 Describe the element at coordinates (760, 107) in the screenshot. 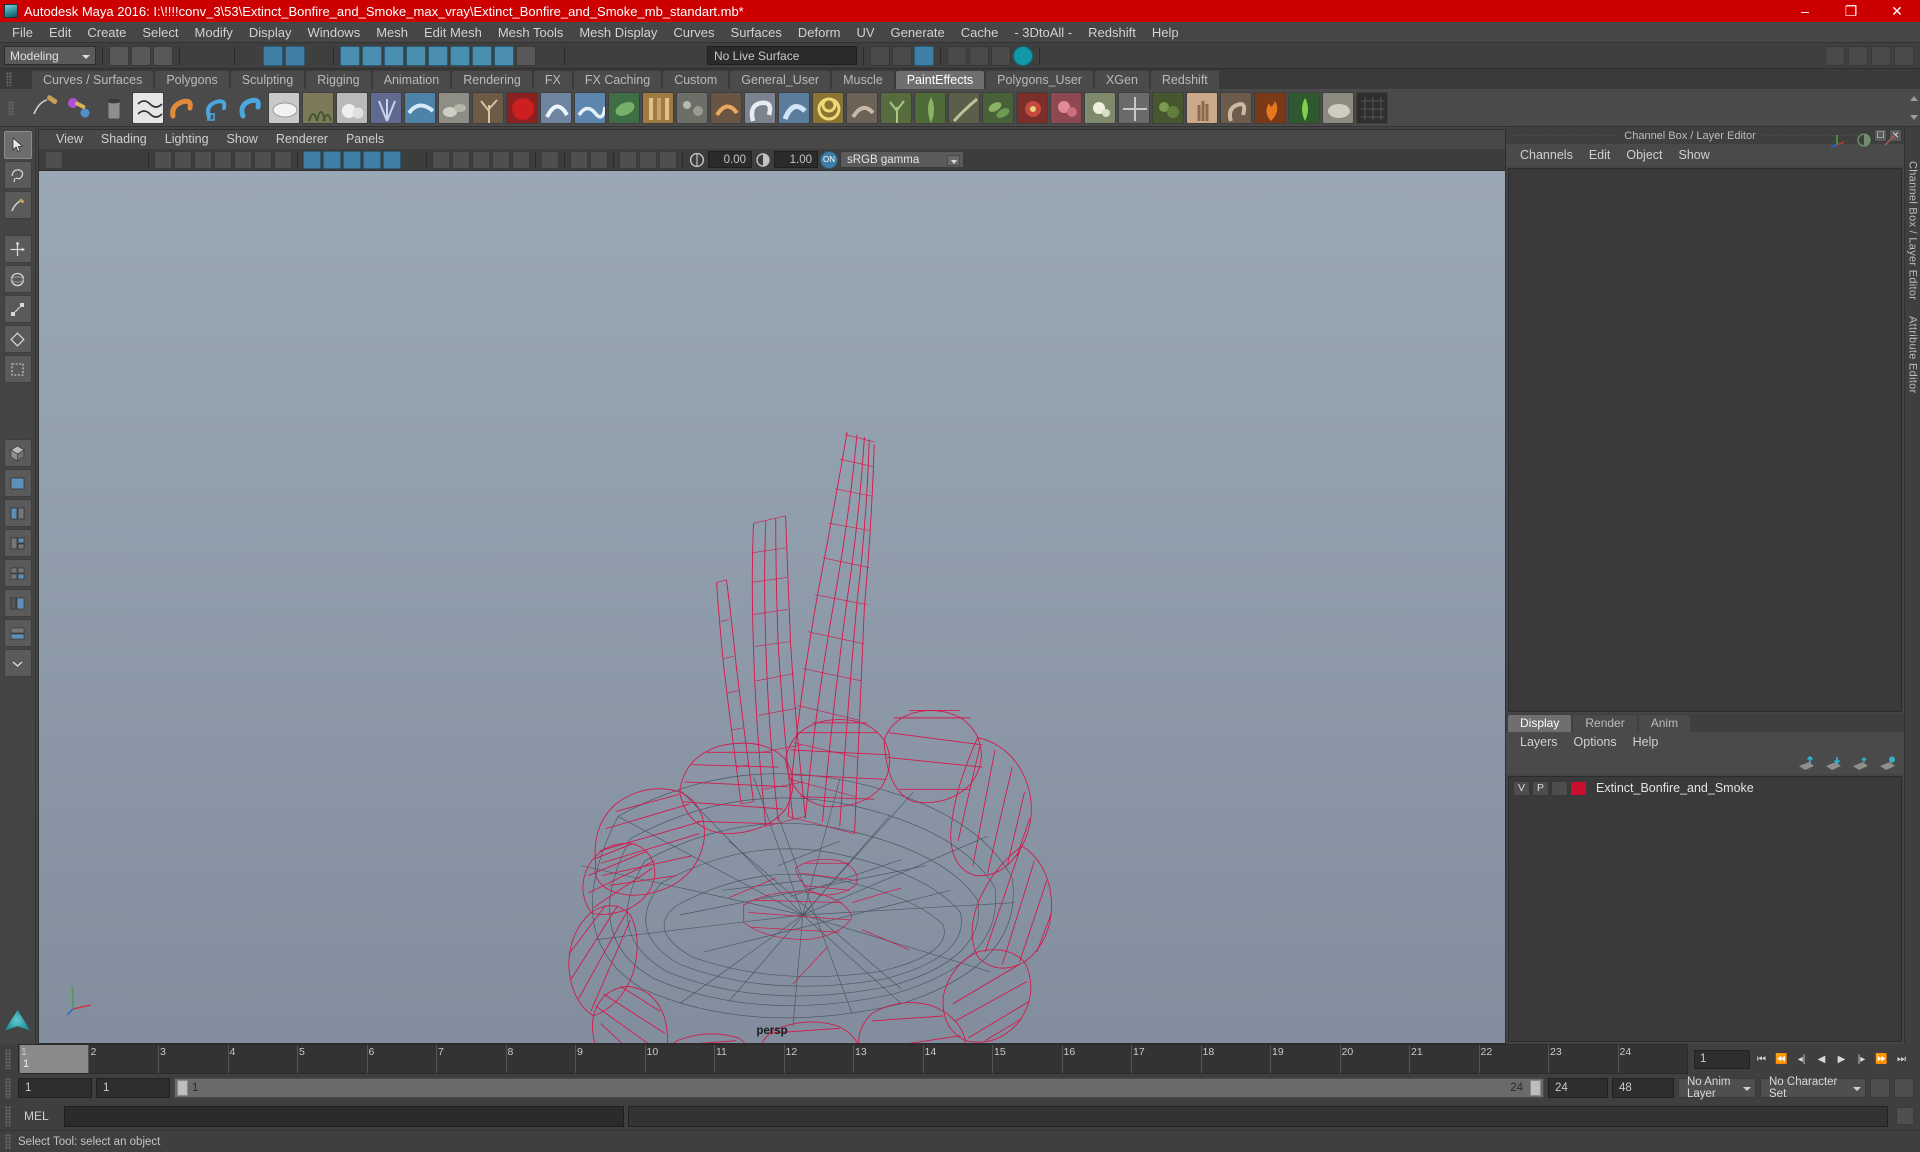

I see `brush-preset-tentacle-icon` at that location.